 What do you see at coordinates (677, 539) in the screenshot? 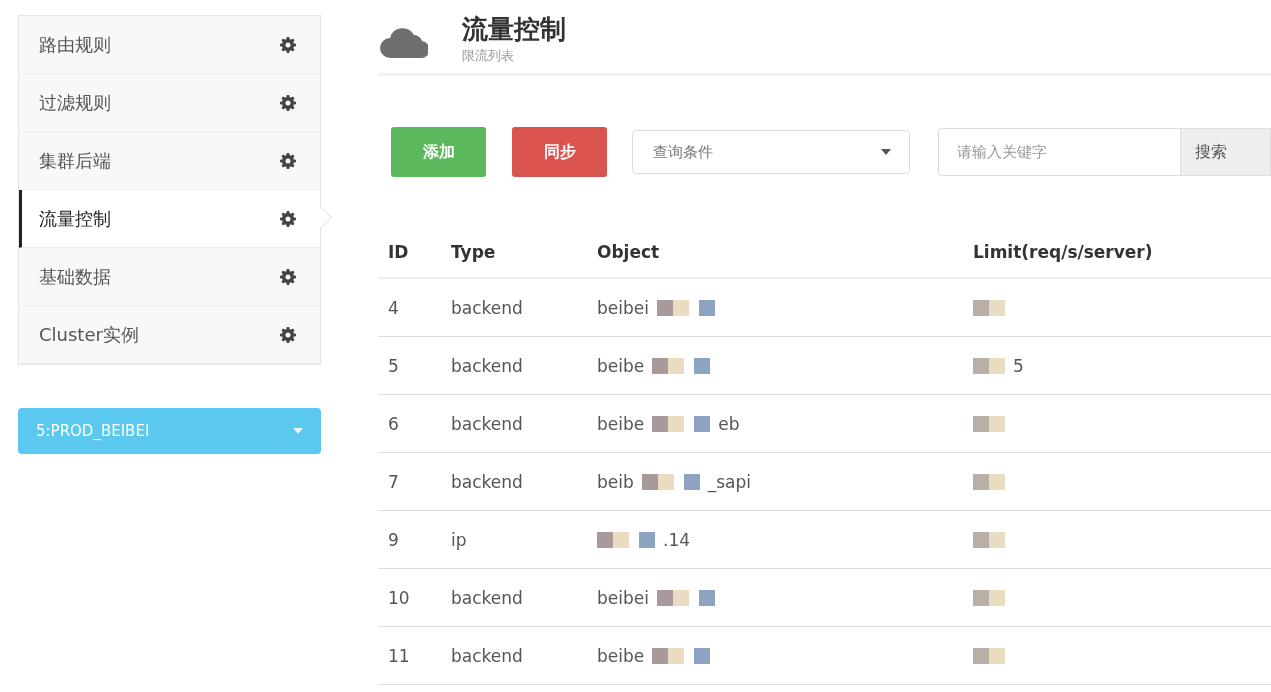
I see `table-cell: .14` at bounding box center [677, 539].